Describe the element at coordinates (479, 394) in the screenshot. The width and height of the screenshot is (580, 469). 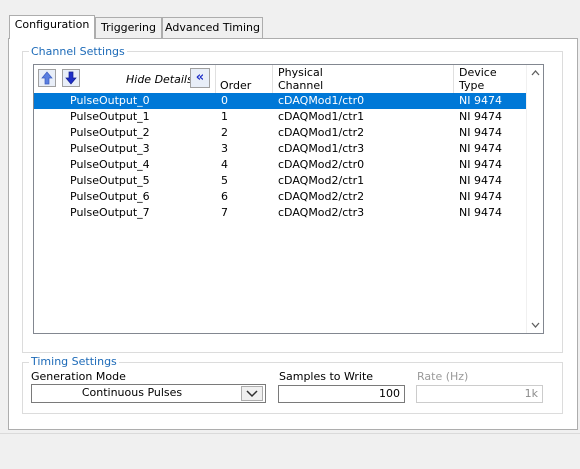
I see `rate-field: 1k` at that location.